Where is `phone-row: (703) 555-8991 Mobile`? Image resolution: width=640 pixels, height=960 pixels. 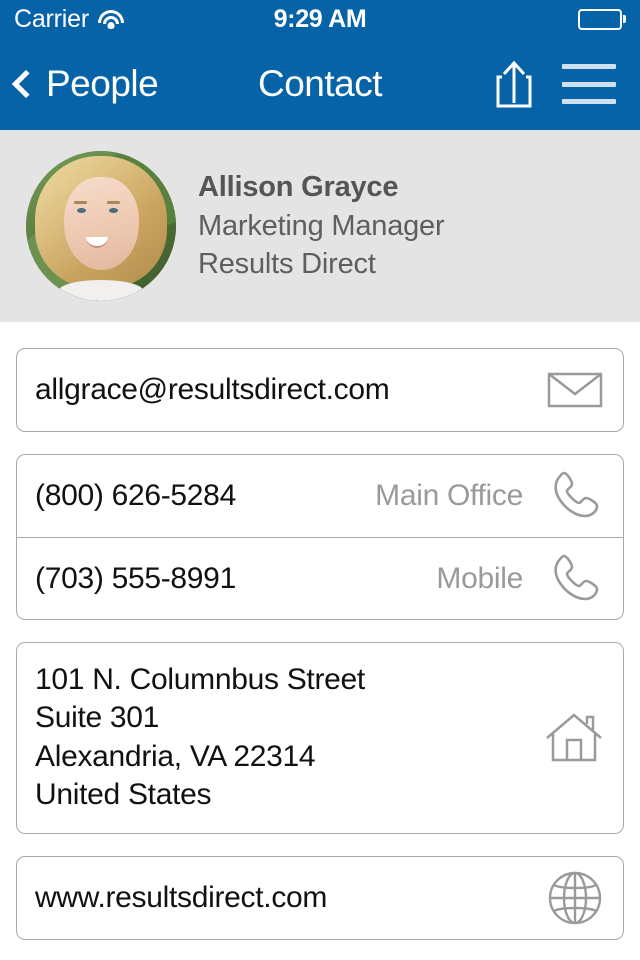
phone-row: (703) 555-8991 Mobile is located at coordinates (320, 578).